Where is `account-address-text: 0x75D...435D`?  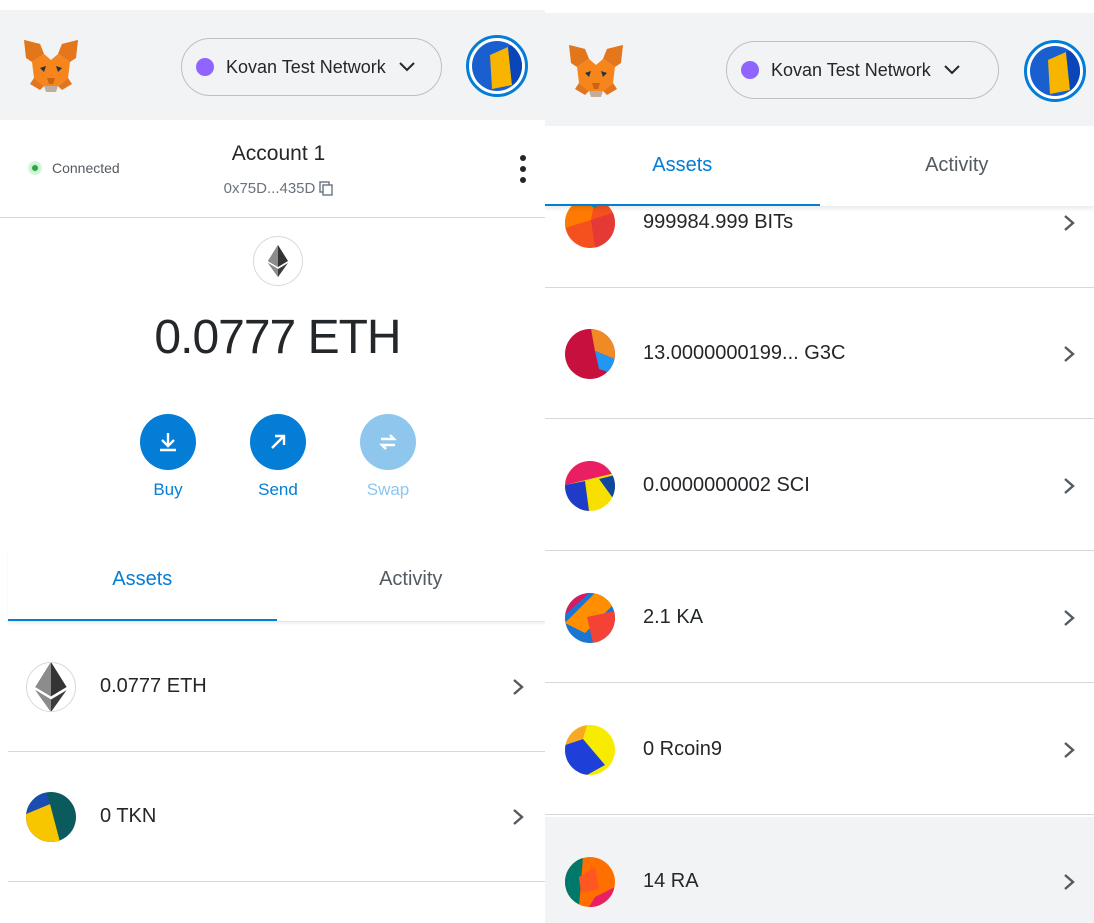 account-address-text: 0x75D...435D is located at coordinates (269, 188).